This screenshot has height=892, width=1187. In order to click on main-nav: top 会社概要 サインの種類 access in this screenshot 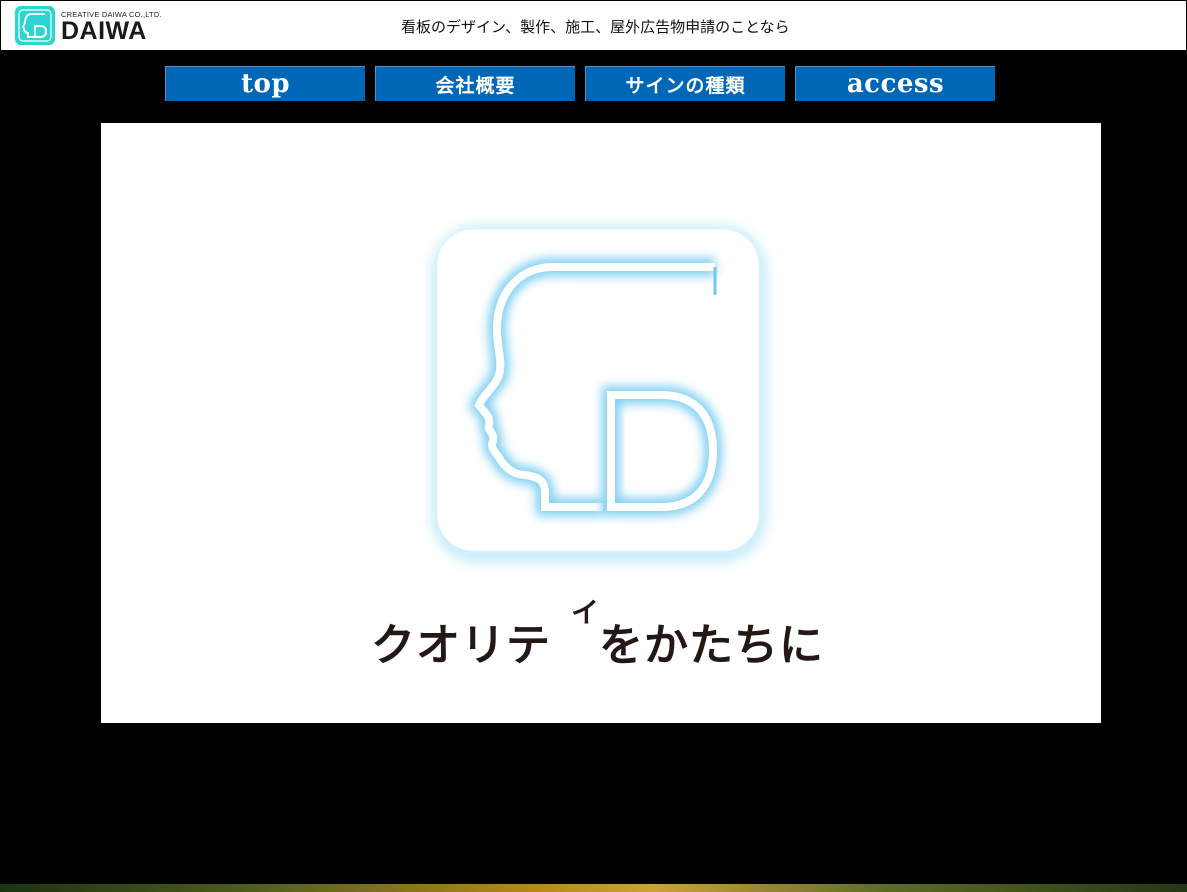, I will do `click(580, 84)`.